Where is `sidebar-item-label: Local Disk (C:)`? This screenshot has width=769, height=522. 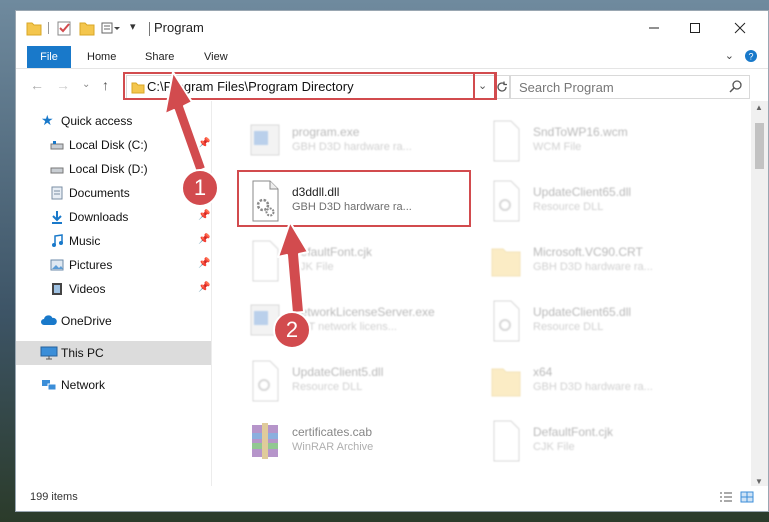 sidebar-item-label: Local Disk (C:) is located at coordinates (108, 145).